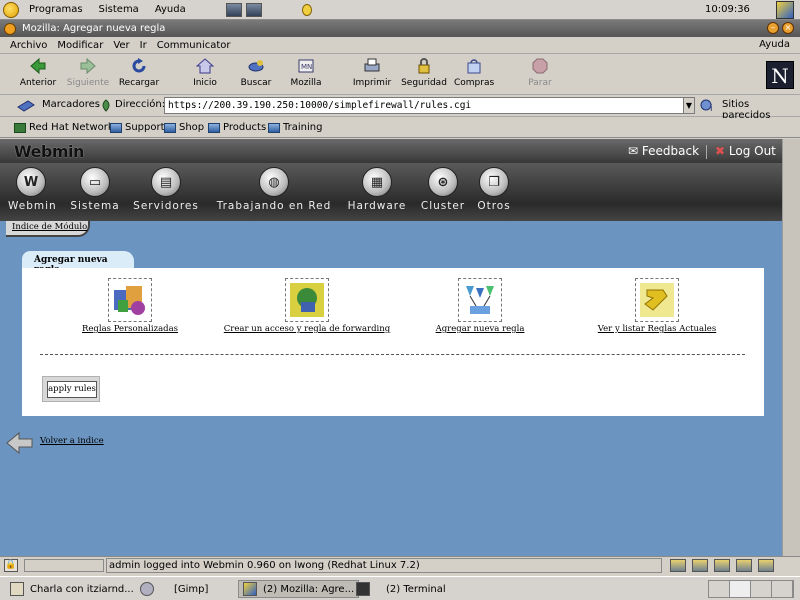 Image resolution: width=800 pixels, height=600 pixels. What do you see at coordinates (480, 329) in the screenshot?
I see `module-add-rule-label: Agregar nueva regla` at bounding box center [480, 329].